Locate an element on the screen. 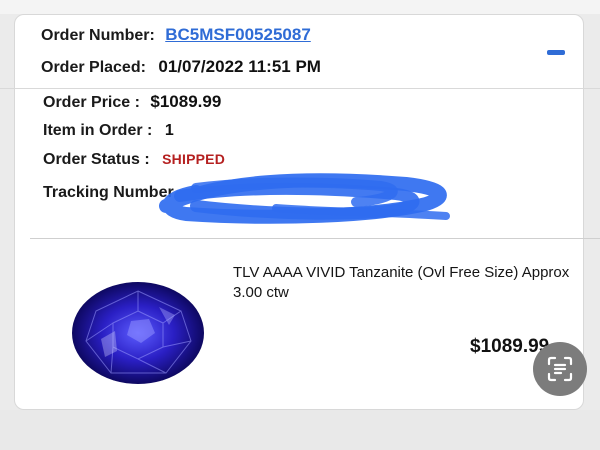  order-number-row: Order Number: BC5MSF00525087 is located at coordinates (176, 35).